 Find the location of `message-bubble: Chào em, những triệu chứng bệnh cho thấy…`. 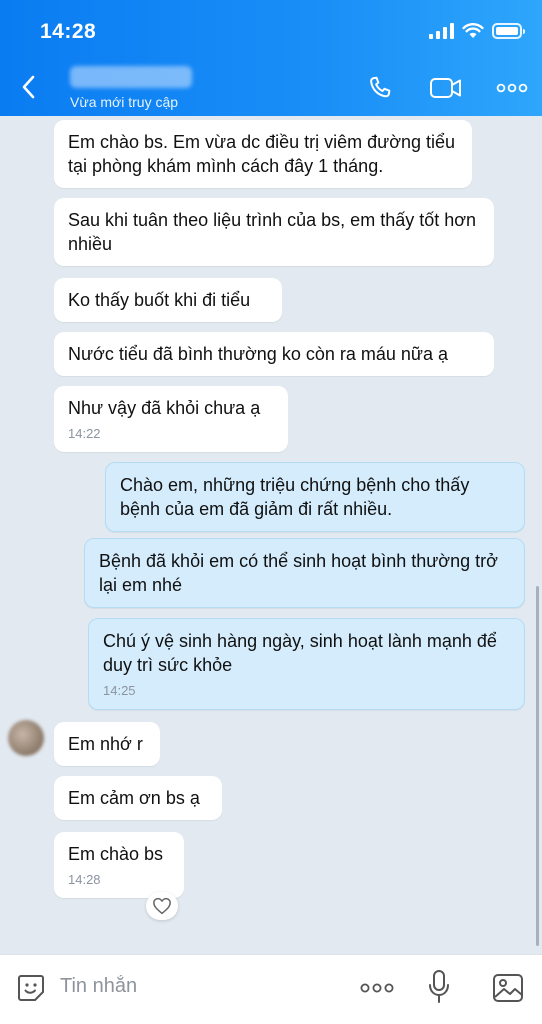

message-bubble: Chào em, những triệu chứng bệnh cho thấy… is located at coordinates (315, 497).